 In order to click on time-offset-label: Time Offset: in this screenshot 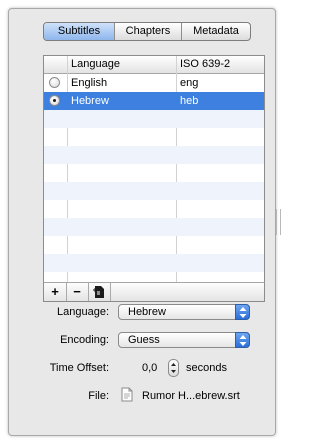, I will do `click(79, 368)`.